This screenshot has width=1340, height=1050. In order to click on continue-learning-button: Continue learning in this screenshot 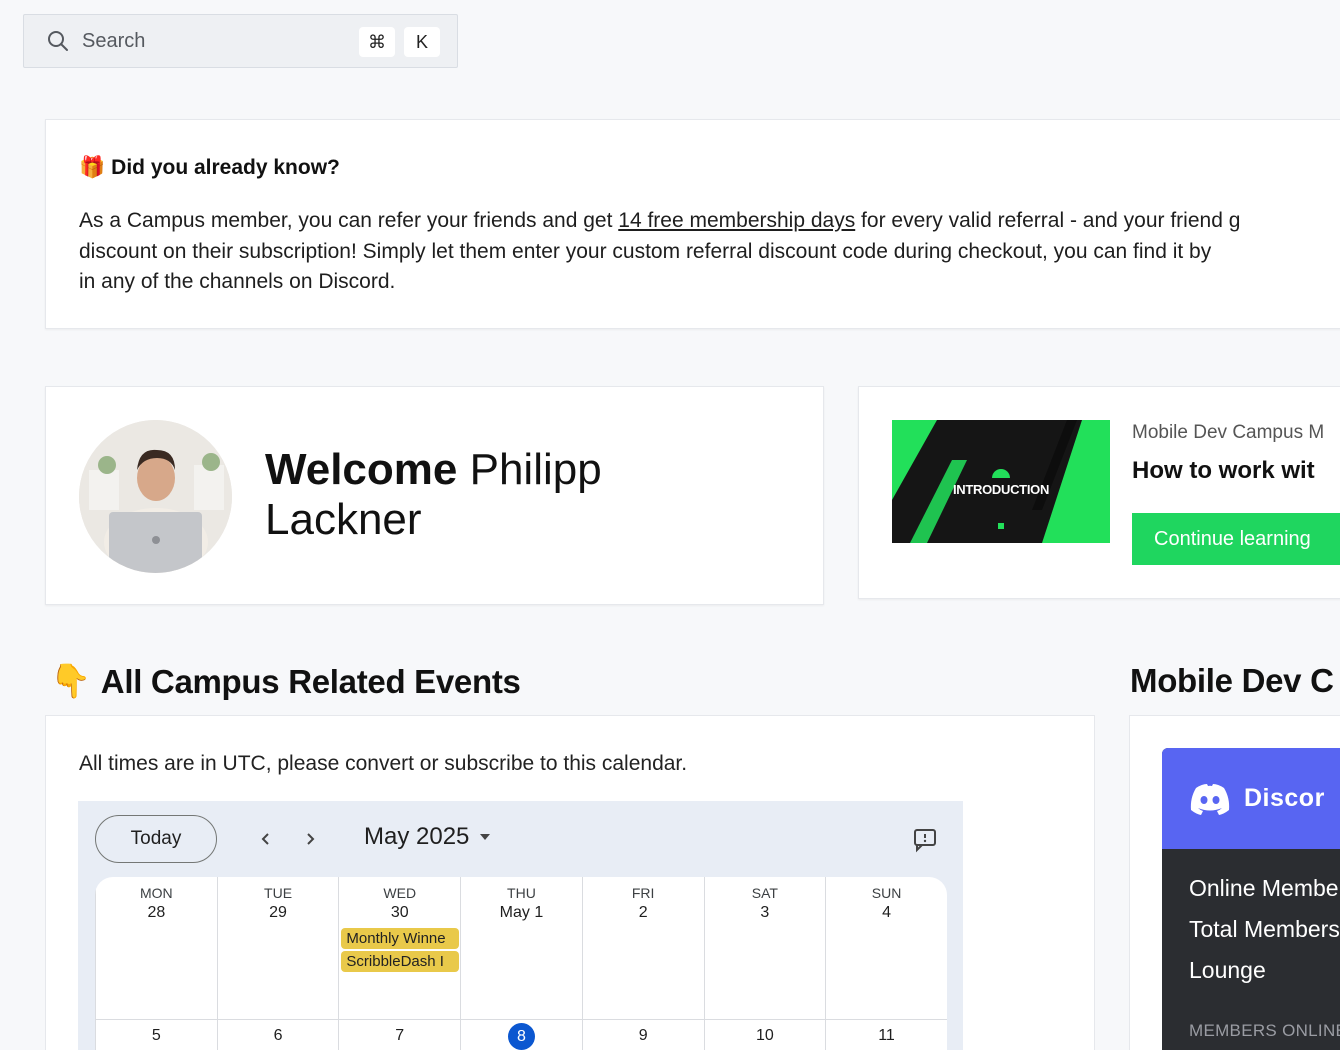, I will do `click(1236, 539)`.